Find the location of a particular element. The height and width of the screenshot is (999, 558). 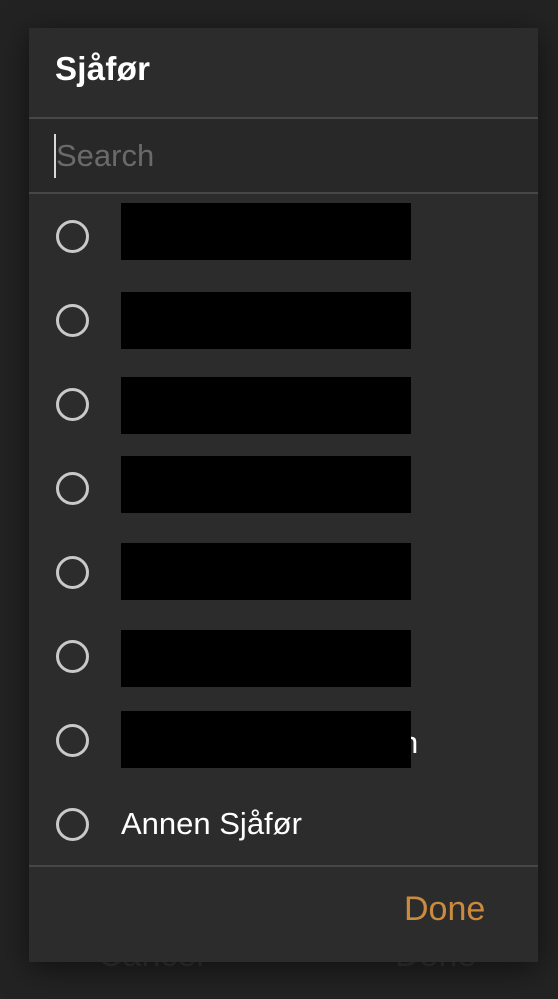

search-row is located at coordinates (283, 155).